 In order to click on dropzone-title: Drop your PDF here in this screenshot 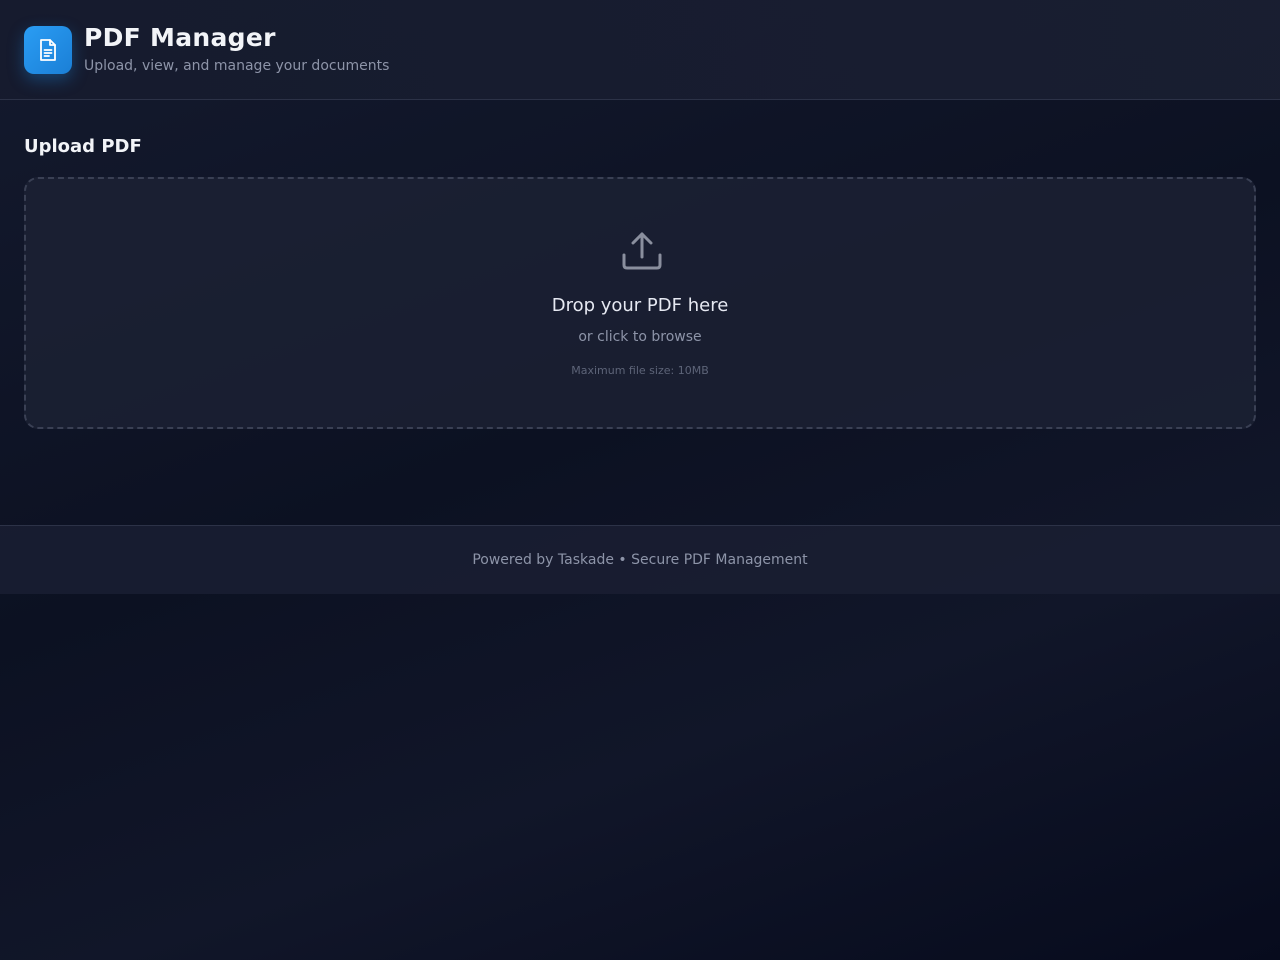, I will do `click(640, 305)`.